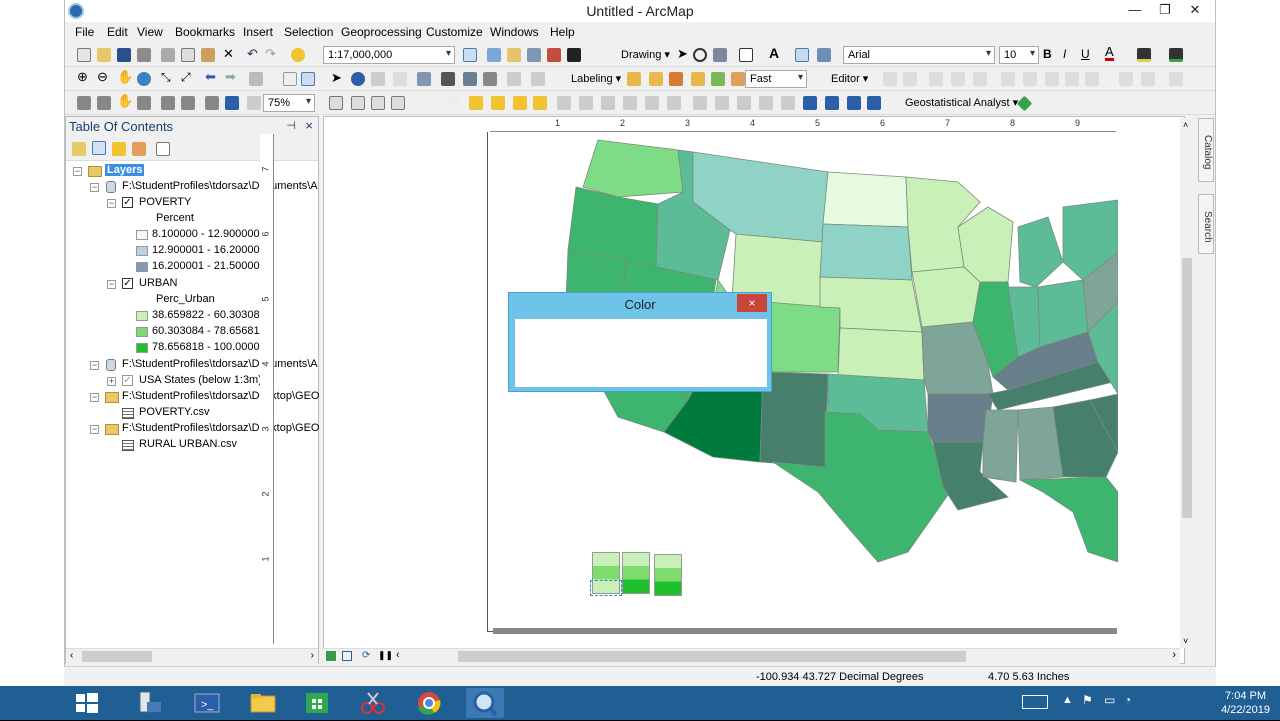  I want to click on fixed-zoom-out-icon: ⤢, so click(186, 77).